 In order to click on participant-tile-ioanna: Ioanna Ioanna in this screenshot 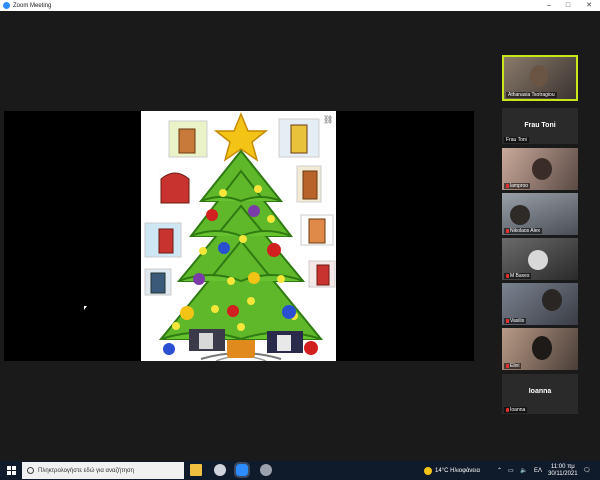, I will do `click(540, 394)`.